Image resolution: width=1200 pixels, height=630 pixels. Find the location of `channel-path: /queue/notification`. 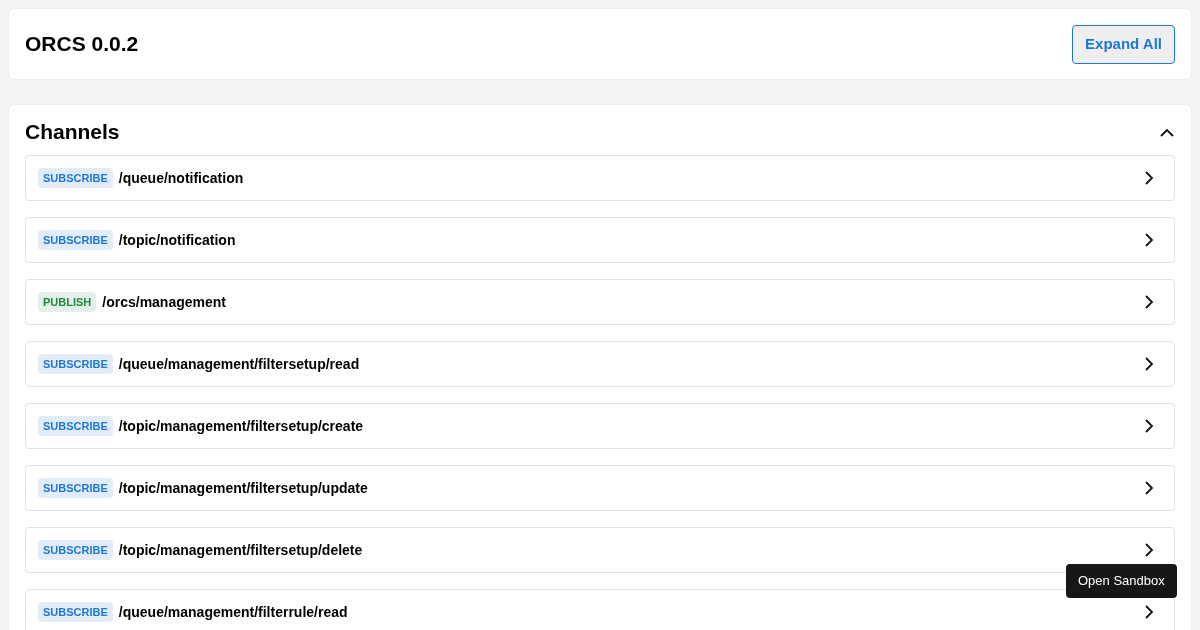

channel-path: /queue/notification is located at coordinates (181, 178).